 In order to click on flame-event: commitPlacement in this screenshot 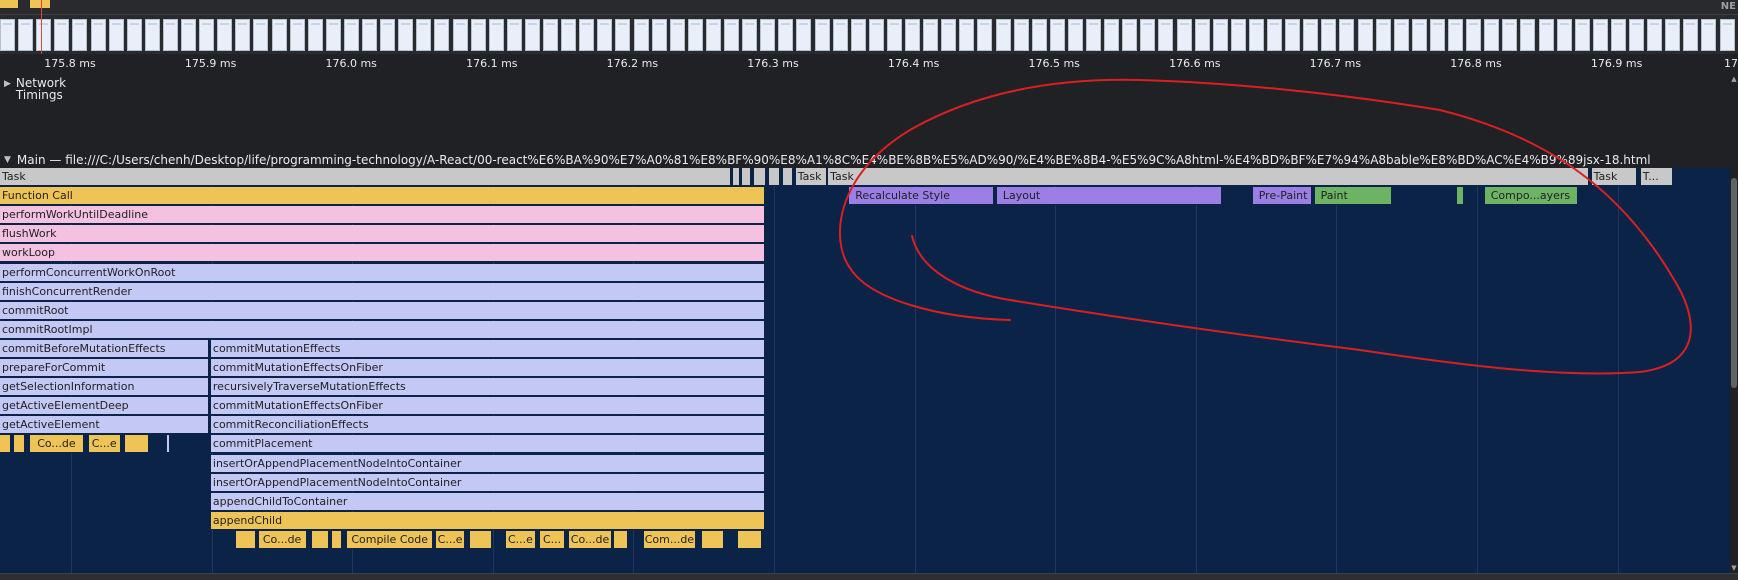, I will do `click(487, 444)`.